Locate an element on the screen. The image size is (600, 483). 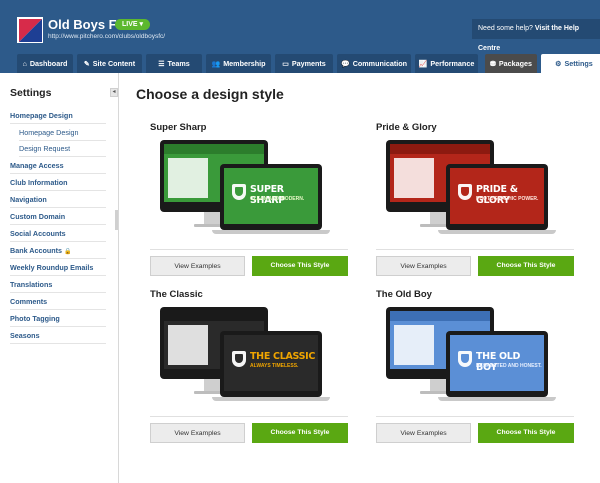
sidebar-item-bank-accounts: Bank Accounts 🔒 is located at coordinates (58, 250).